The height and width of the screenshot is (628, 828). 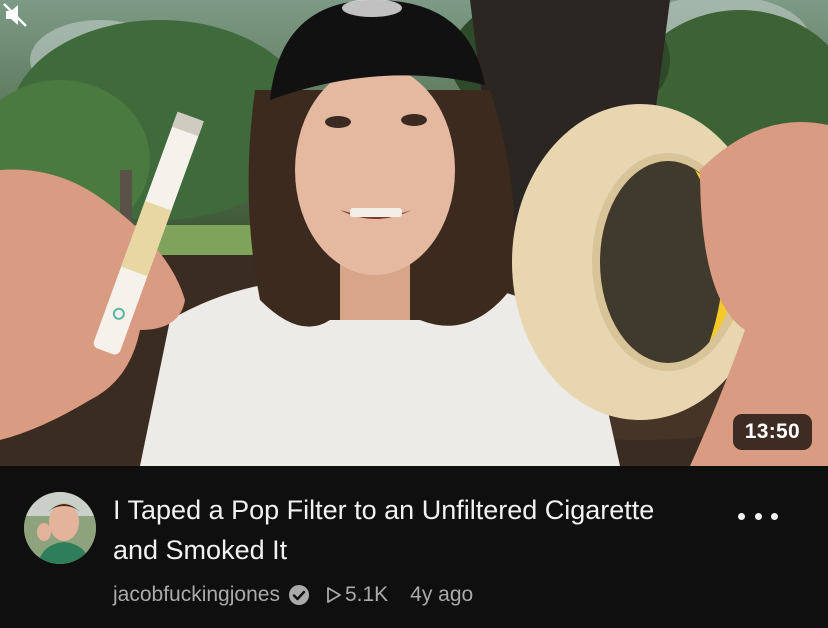 I want to click on verified-check-icon, so click(x=298, y=595).